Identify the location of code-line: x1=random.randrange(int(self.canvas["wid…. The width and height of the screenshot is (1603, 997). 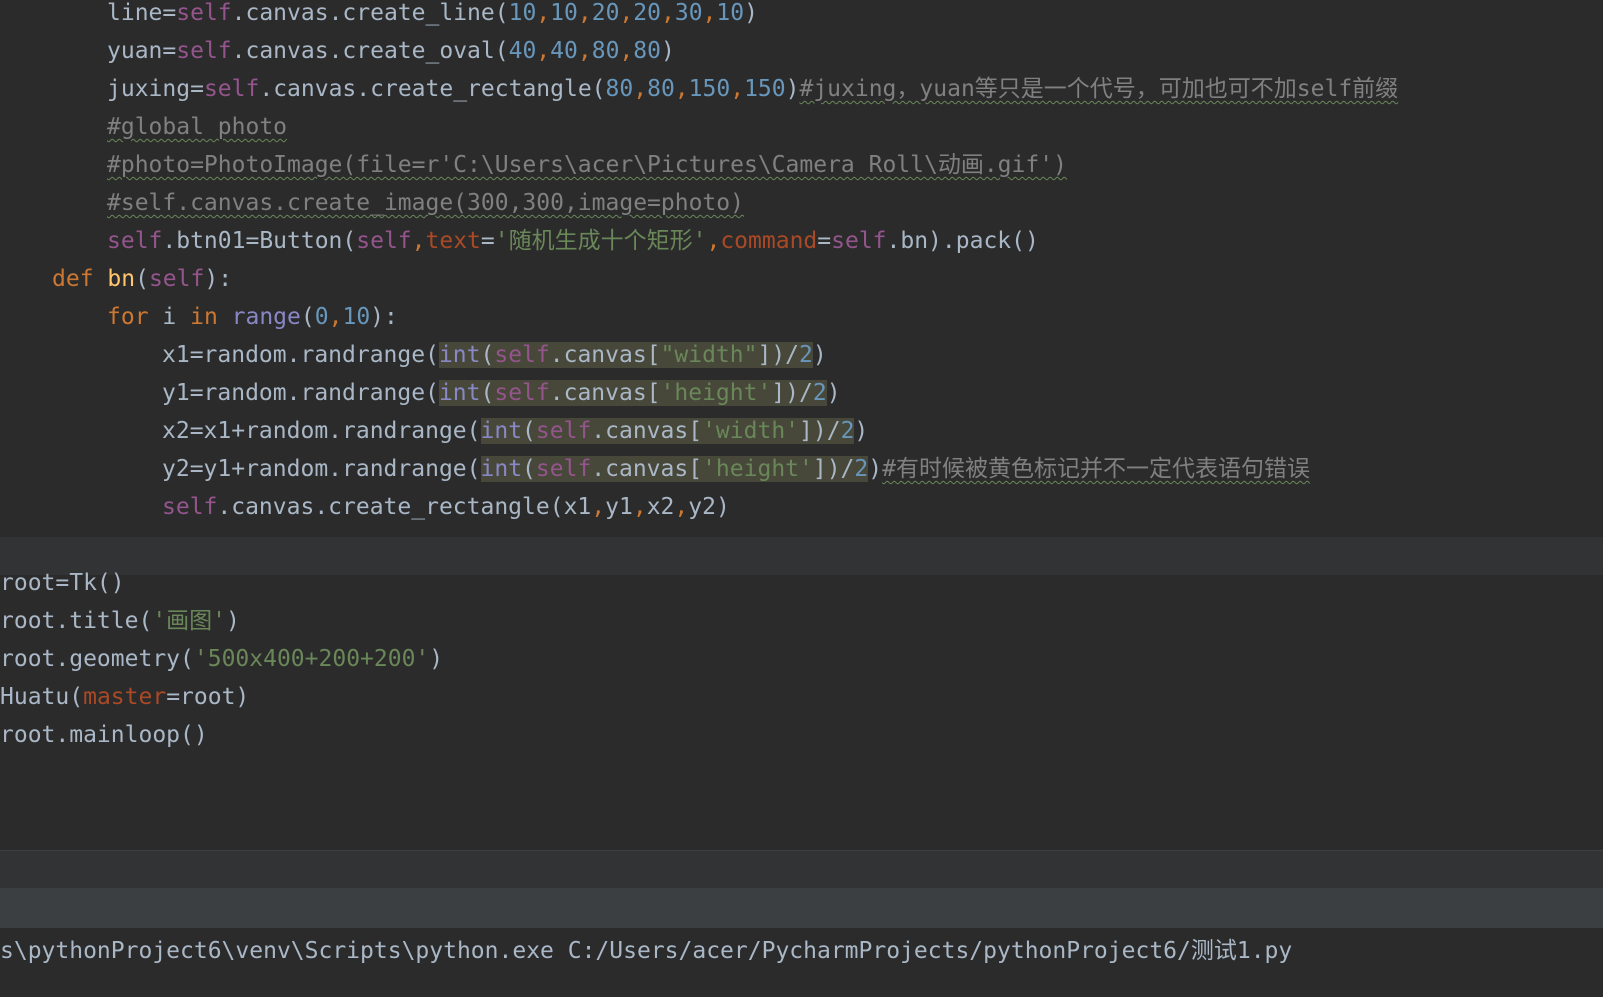
(494, 361).